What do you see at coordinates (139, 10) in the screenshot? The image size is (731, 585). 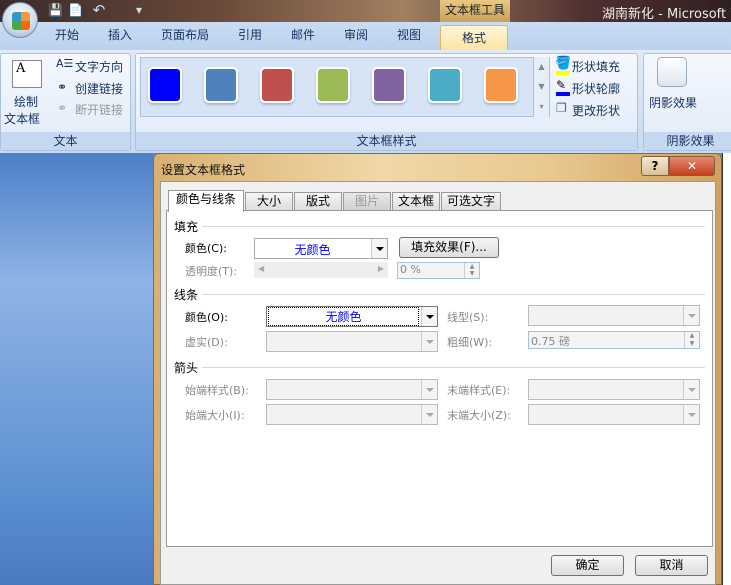 I see `customize-toolbar-icon: ▾` at bounding box center [139, 10].